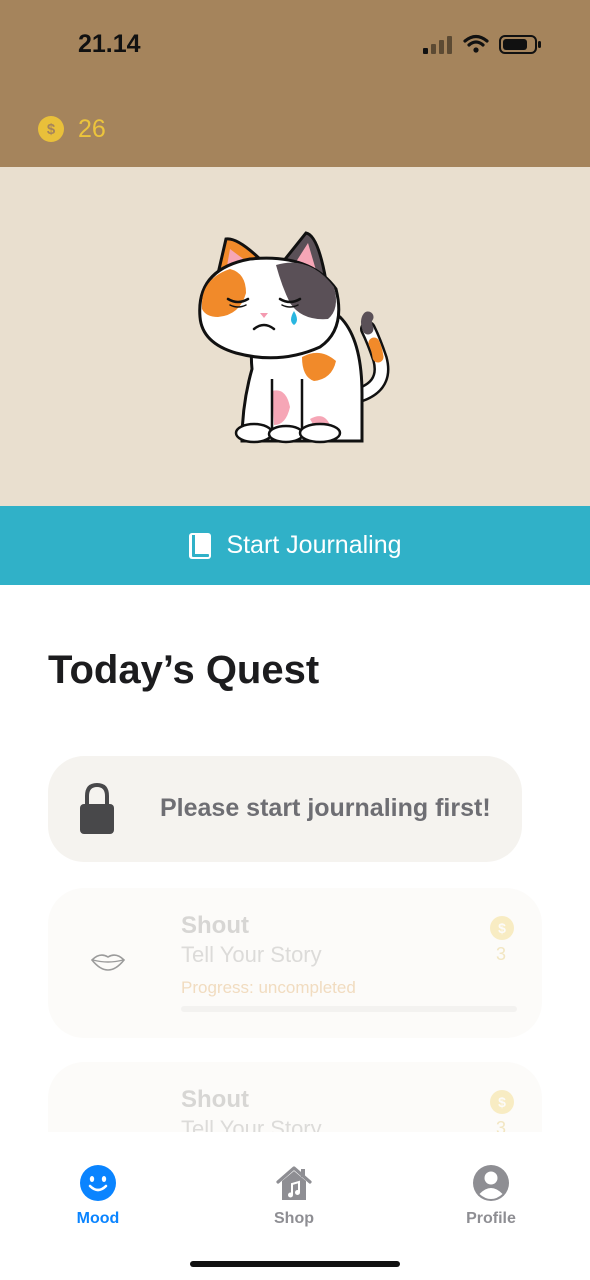  Describe the element at coordinates (491, 1183) in the screenshot. I see `profile-icon` at that location.